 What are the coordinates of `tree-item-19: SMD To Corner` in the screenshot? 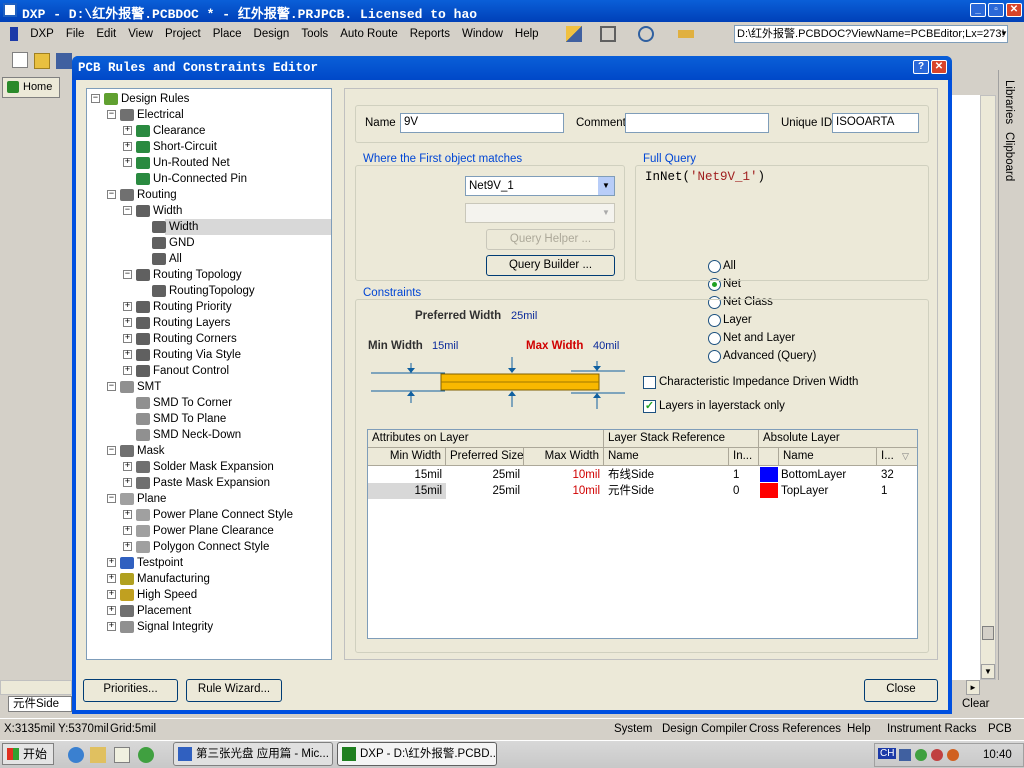 It's located at (192, 403).